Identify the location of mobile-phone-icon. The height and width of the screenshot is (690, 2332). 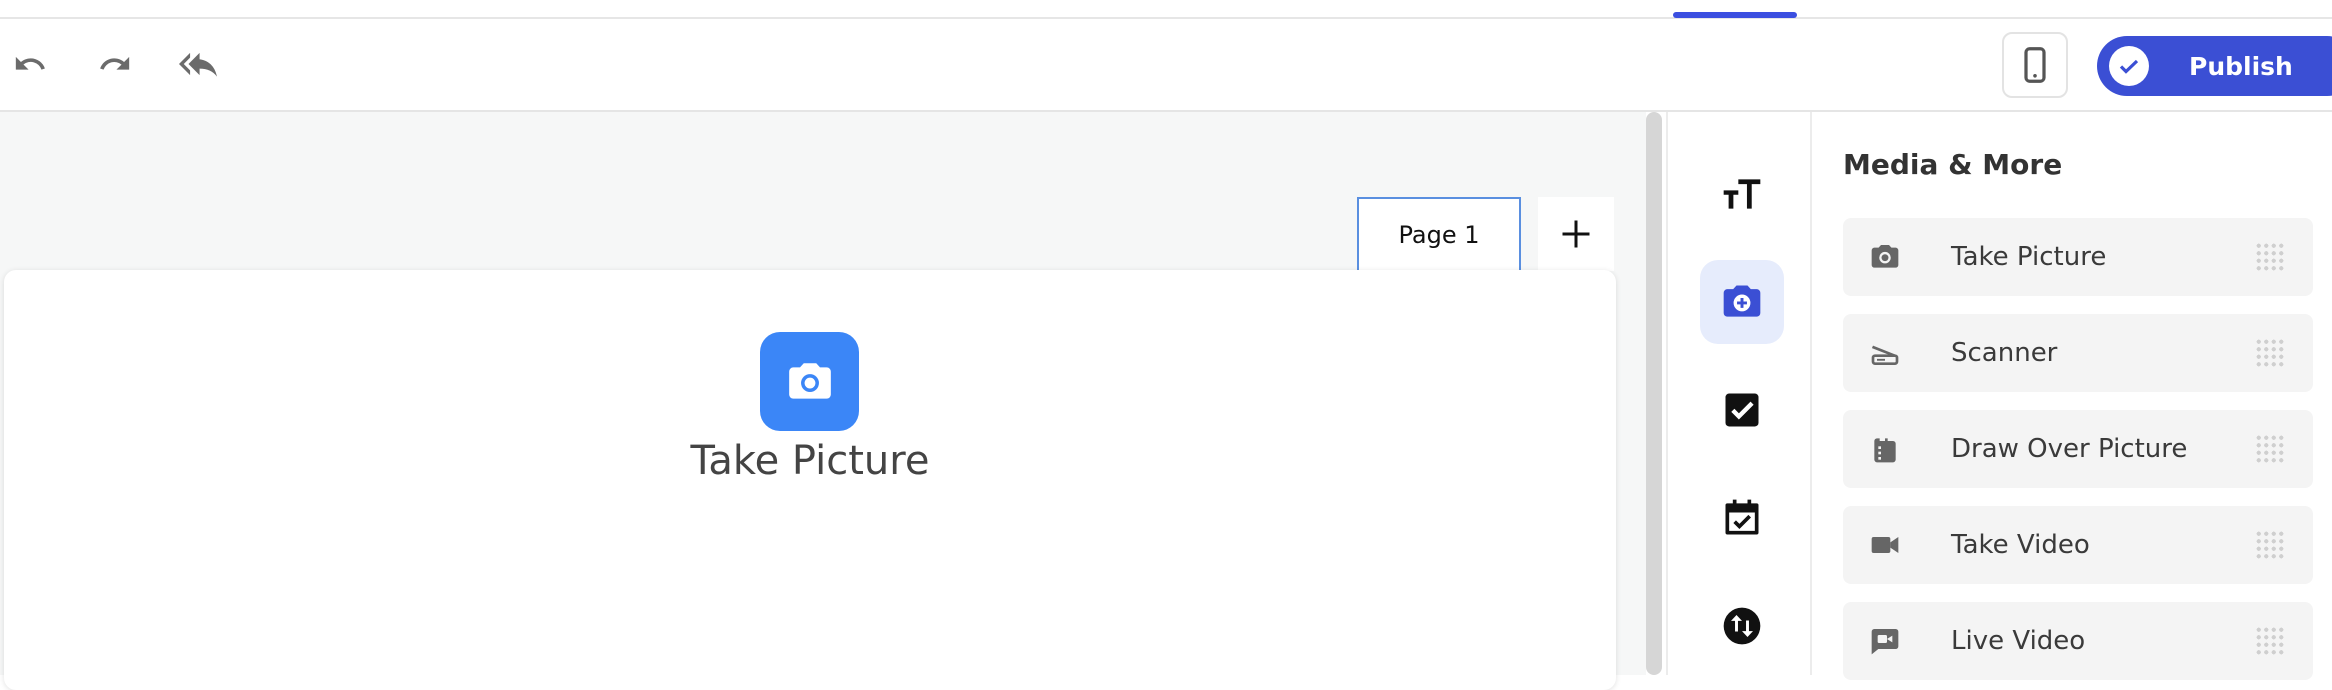
(2035, 65).